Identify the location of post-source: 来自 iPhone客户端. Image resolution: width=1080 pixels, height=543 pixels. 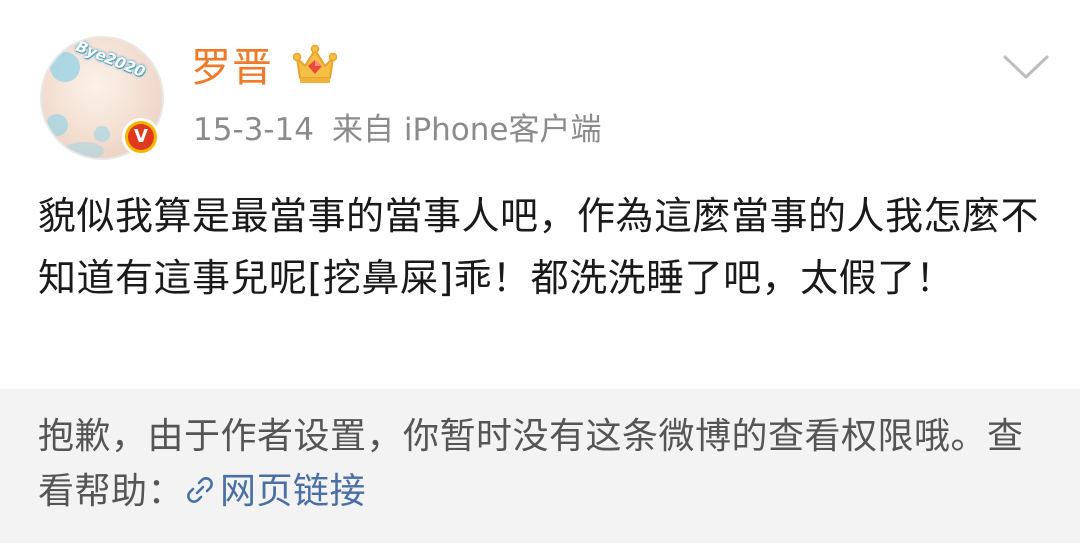
(467, 130).